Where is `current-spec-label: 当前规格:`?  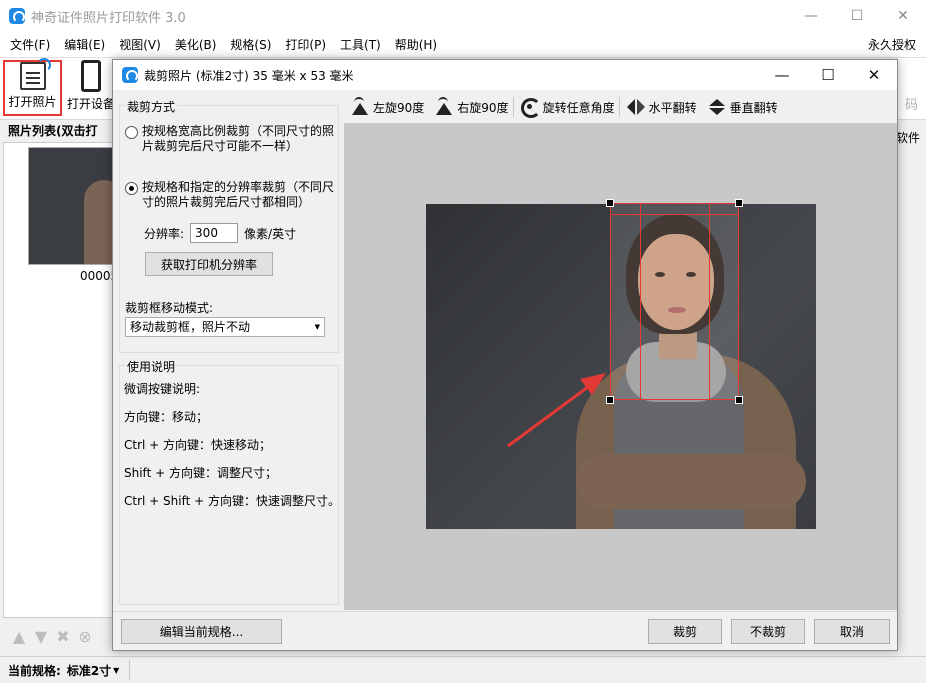 current-spec-label: 当前规格: is located at coordinates (34, 670).